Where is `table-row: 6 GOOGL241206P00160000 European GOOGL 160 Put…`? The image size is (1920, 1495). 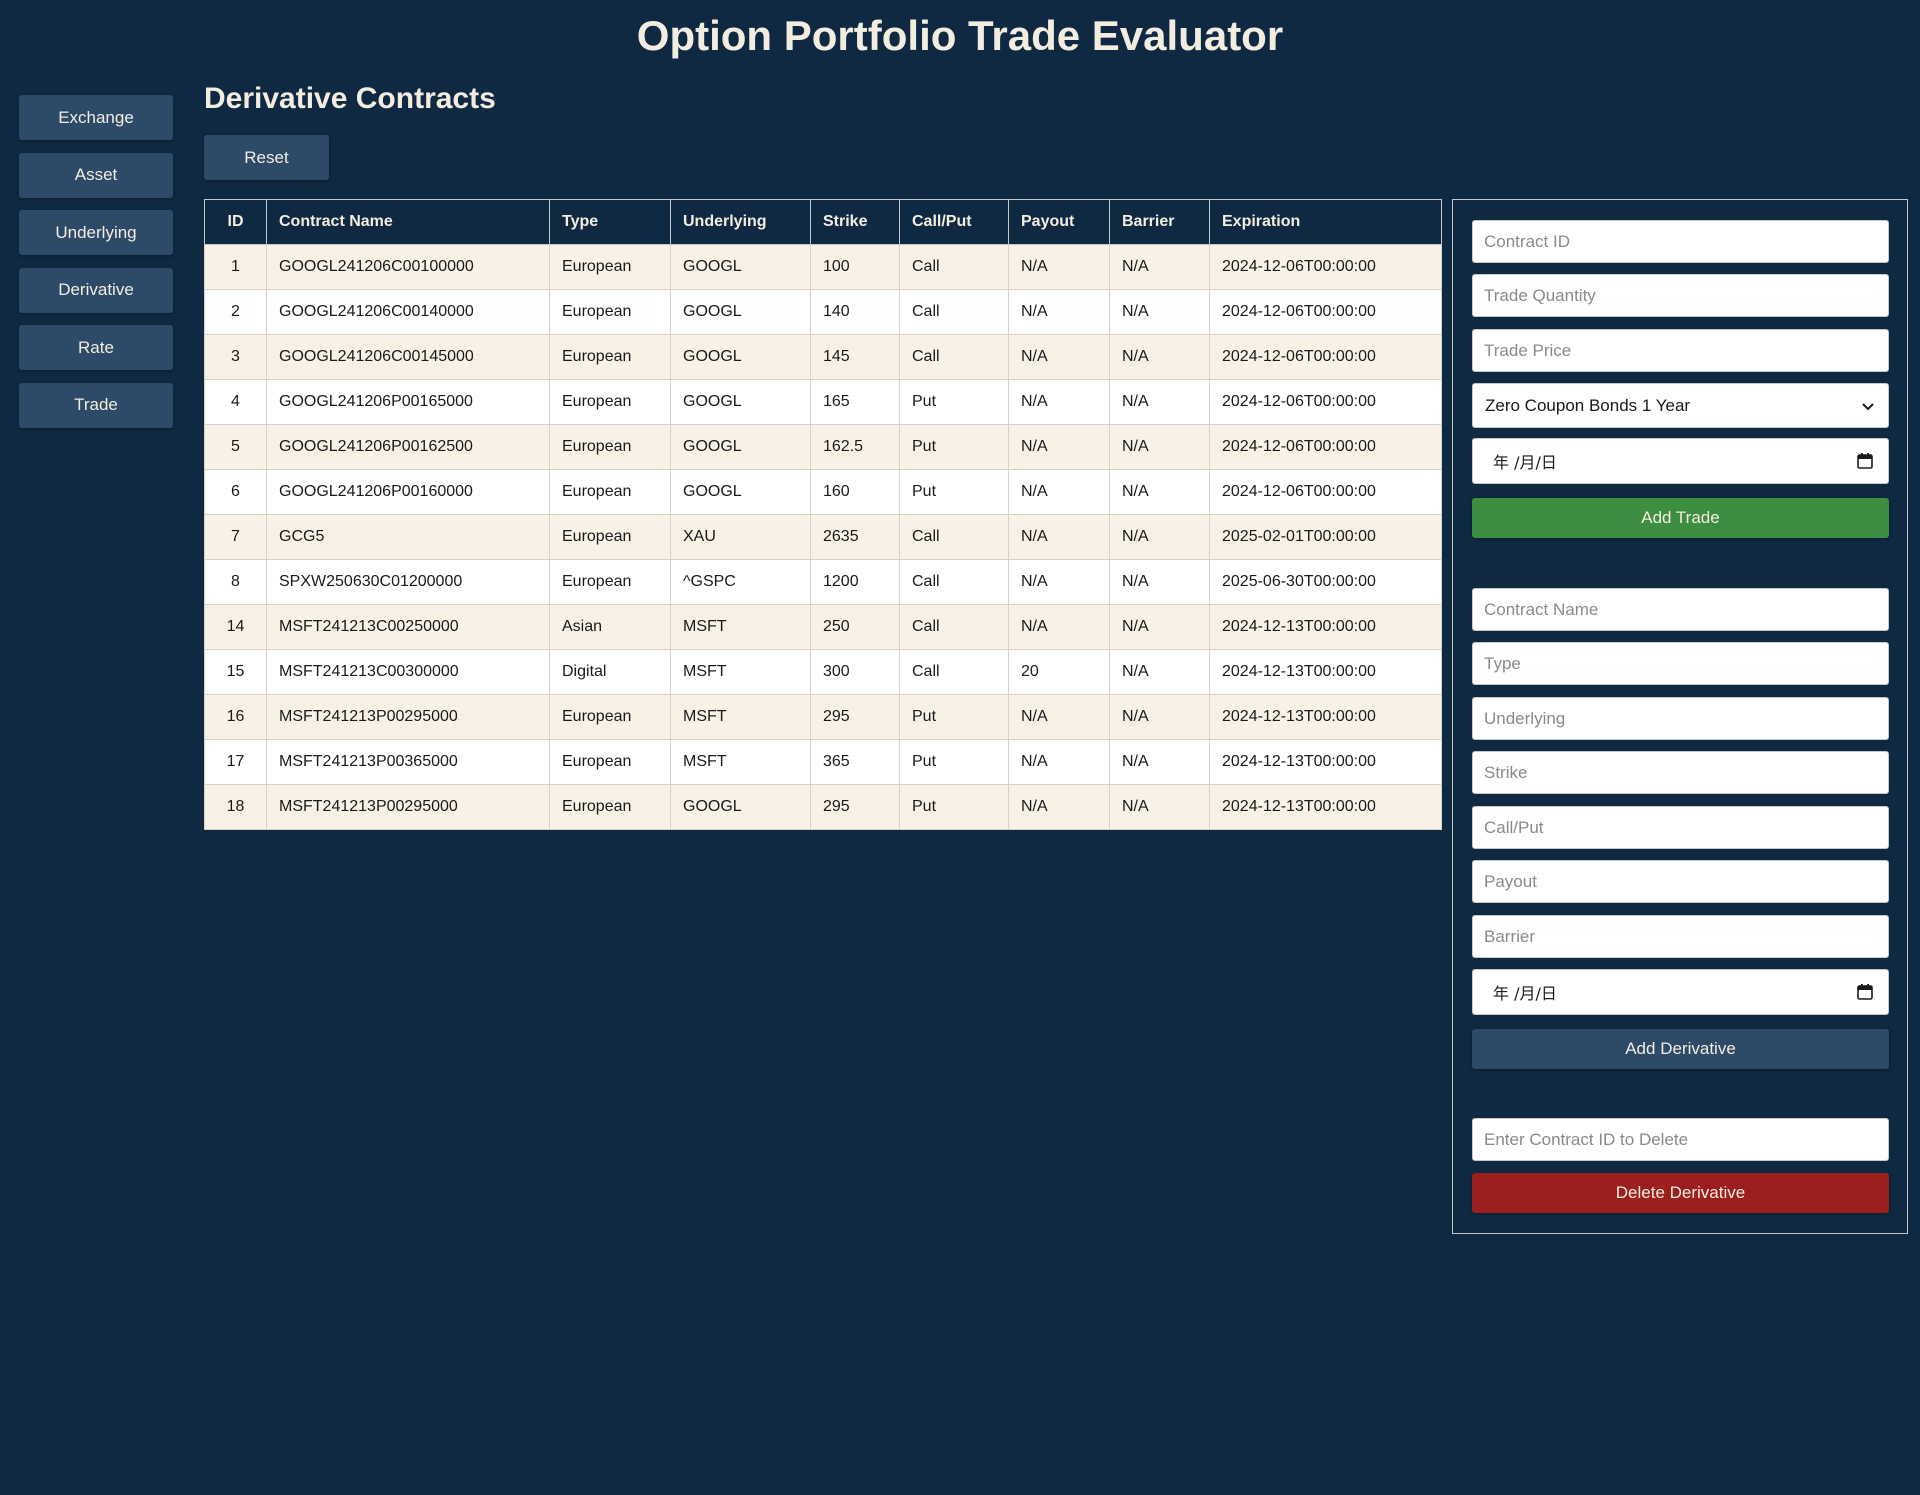 table-row: 6 GOOGL241206P00160000 European GOOGL 160 Put… is located at coordinates (823, 492).